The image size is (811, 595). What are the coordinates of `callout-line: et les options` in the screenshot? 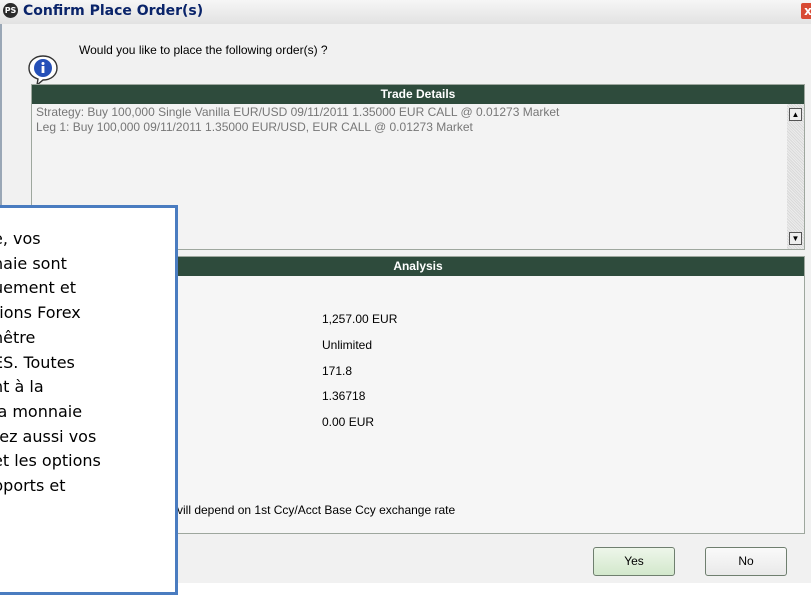 It's located at (50, 461).